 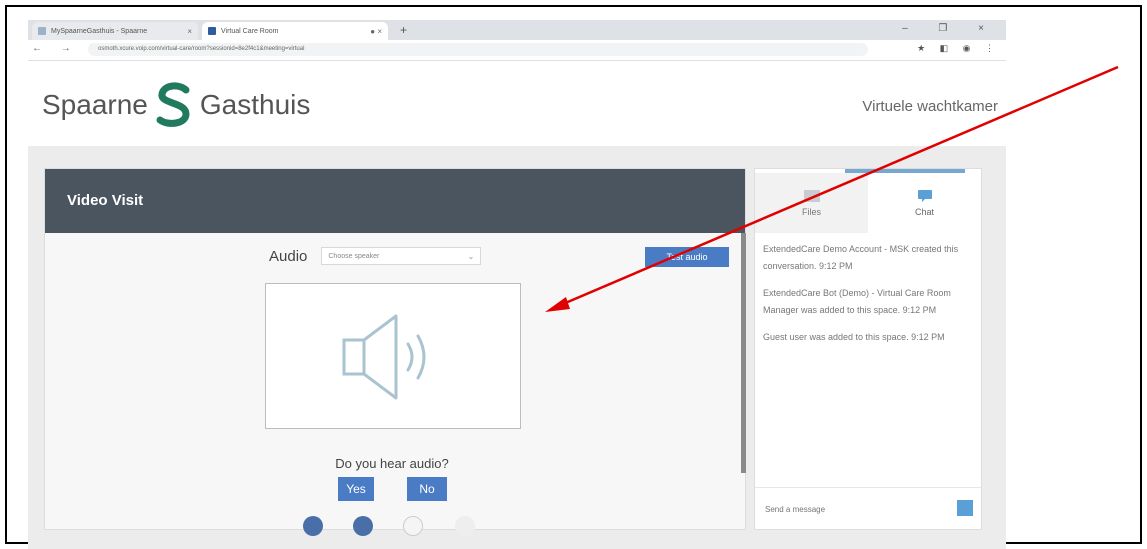 I want to click on site-header: Spaarne Gasthuis Virtuele wachtkamer, so click(x=517, y=104).